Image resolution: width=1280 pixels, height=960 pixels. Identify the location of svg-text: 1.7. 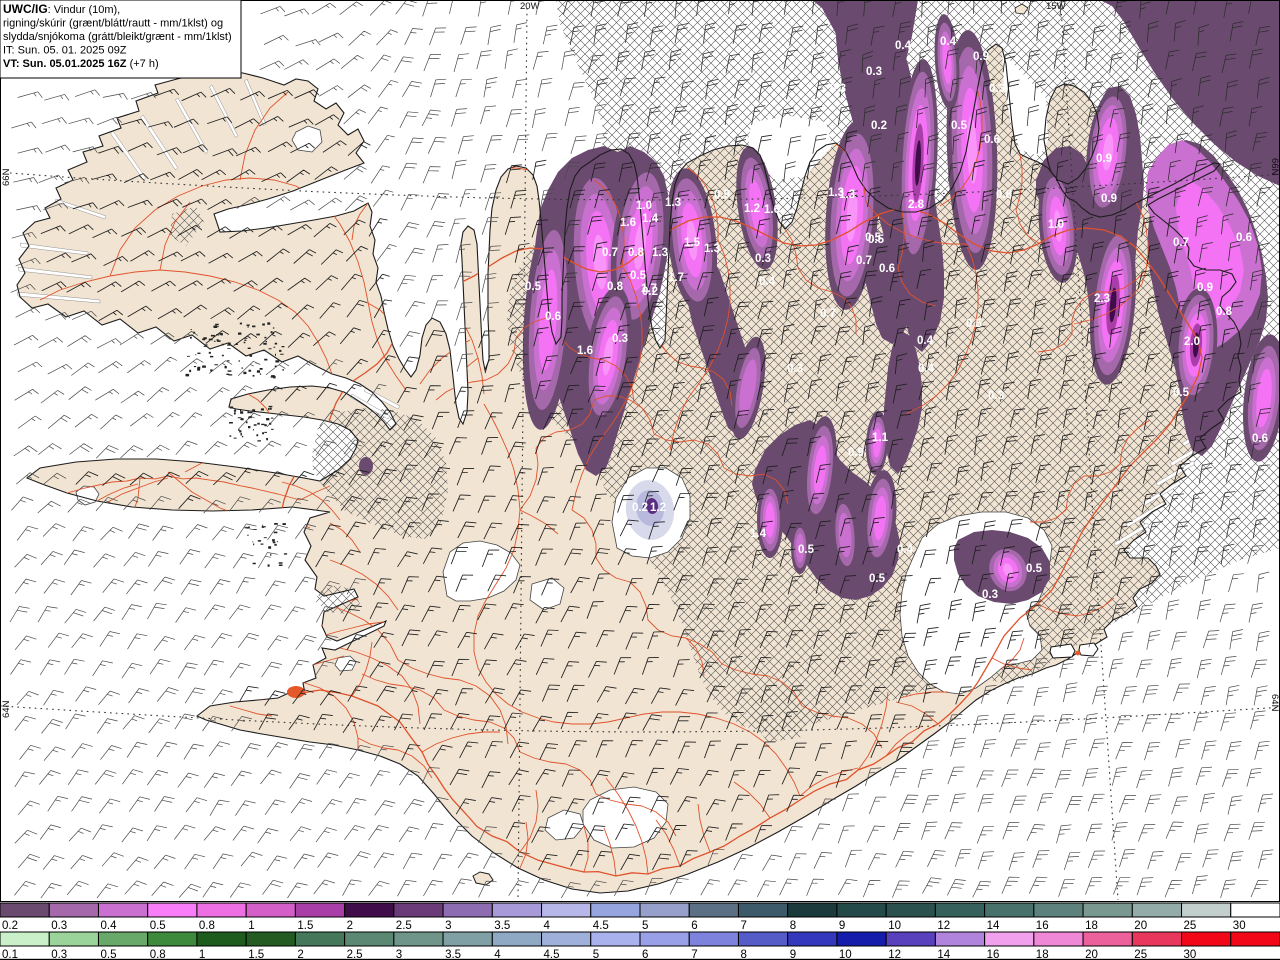
(676, 278).